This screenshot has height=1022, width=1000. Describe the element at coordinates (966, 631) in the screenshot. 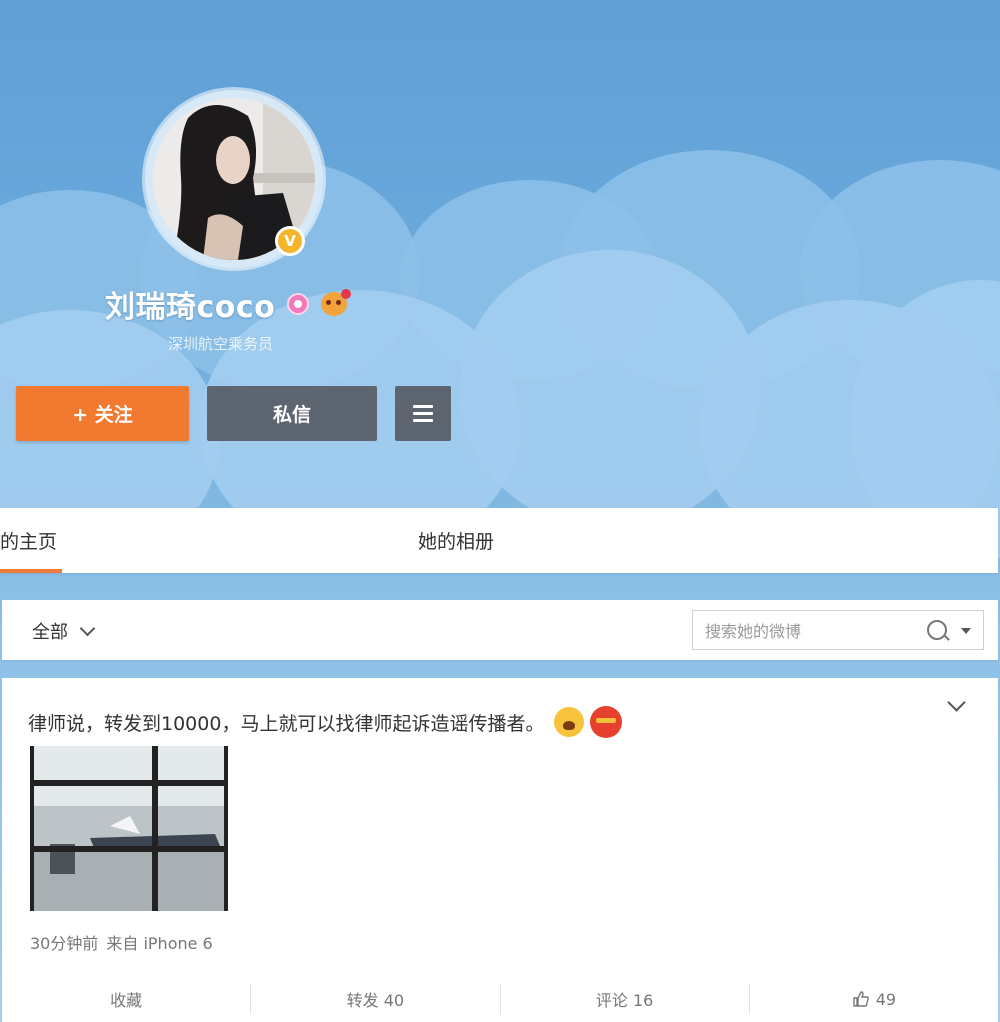

I see `caret-down-icon` at that location.